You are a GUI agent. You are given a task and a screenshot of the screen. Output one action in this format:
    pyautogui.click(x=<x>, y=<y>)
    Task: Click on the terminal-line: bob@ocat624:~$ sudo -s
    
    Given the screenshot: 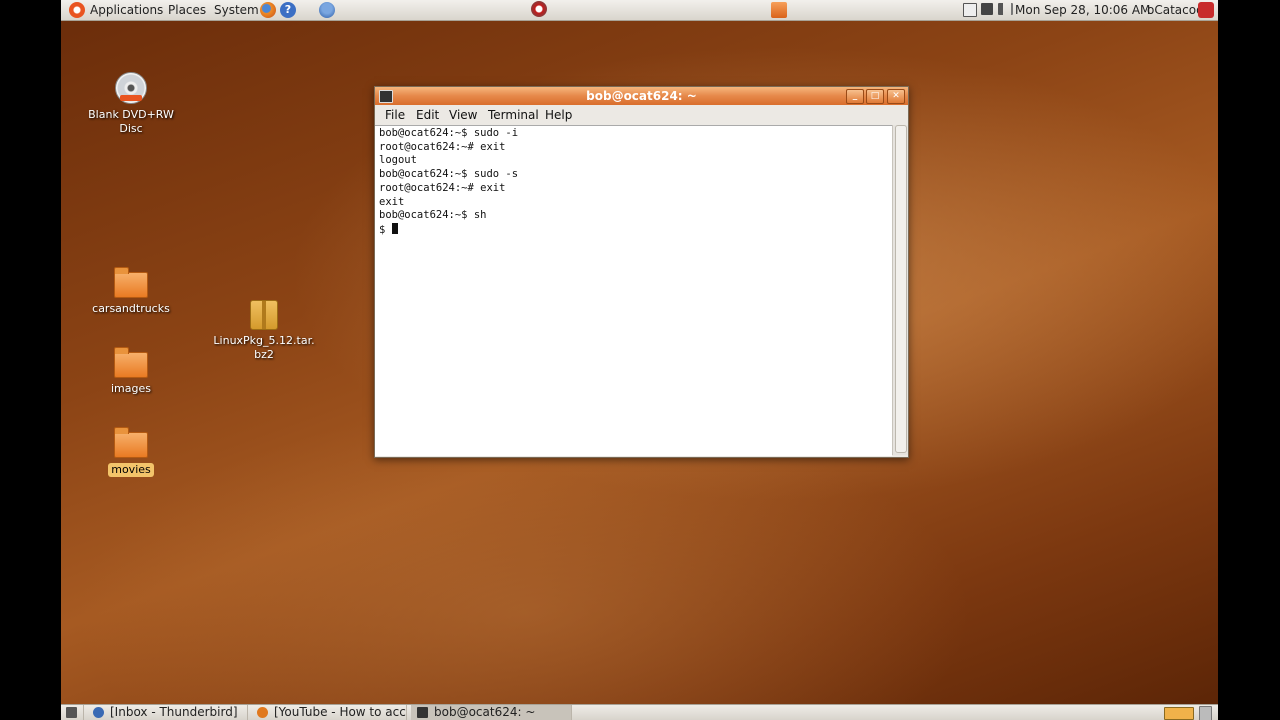 What is the action you would take?
    pyautogui.click(x=449, y=174)
    